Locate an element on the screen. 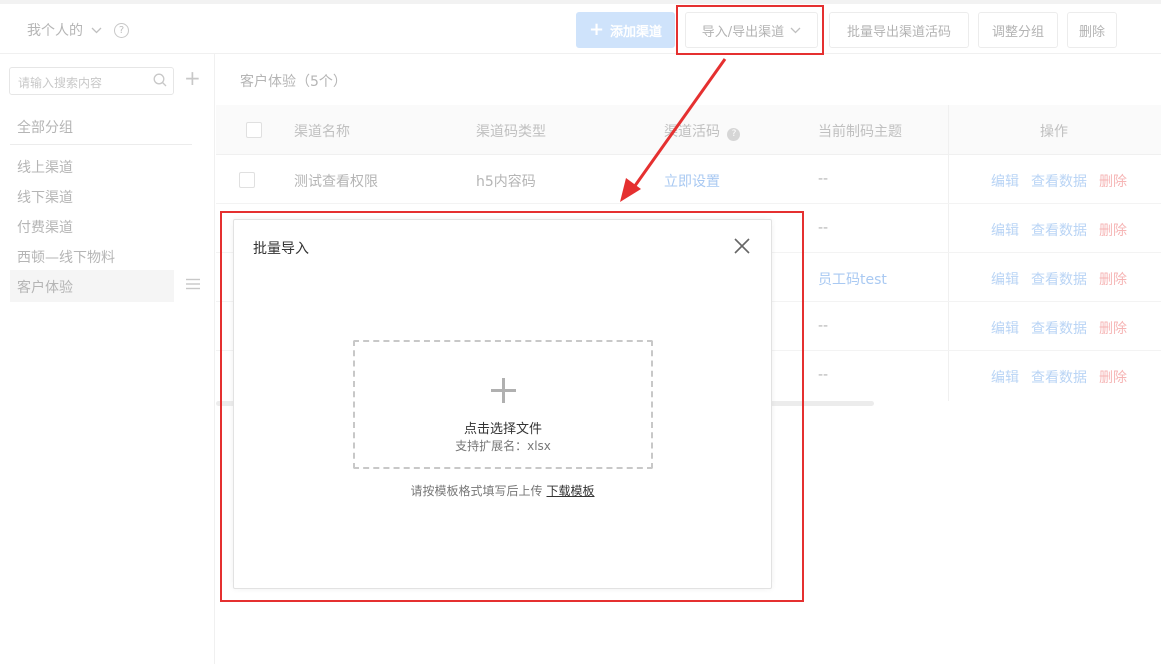  annotation-arrow is located at coordinates (673, 130).